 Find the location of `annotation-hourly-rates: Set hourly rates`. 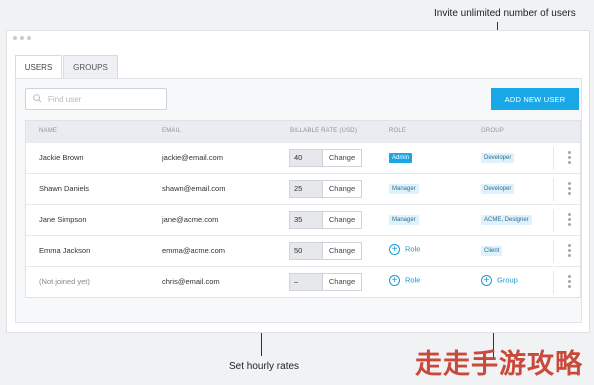

annotation-hourly-rates: Set hourly rates is located at coordinates (264, 366).